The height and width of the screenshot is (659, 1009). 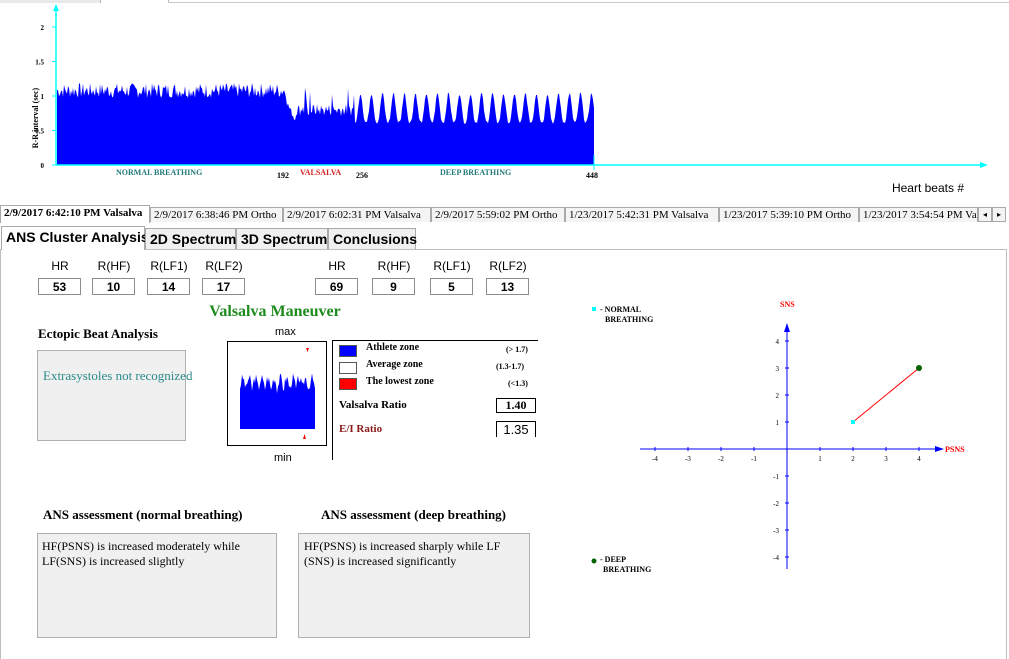 I want to click on left-value-rhf: 10, so click(x=113, y=286).